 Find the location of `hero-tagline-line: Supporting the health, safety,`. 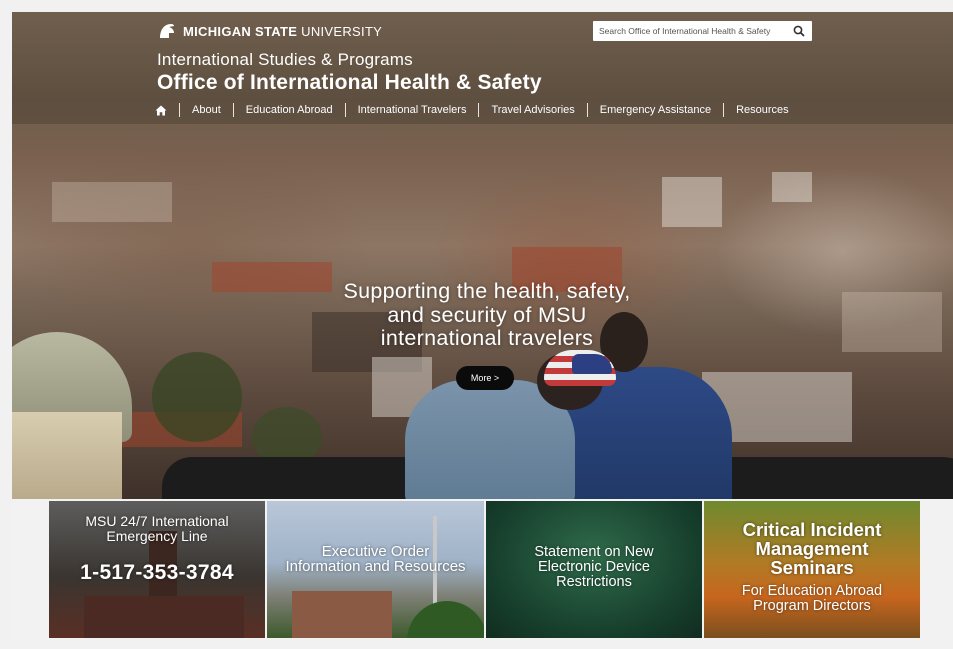

hero-tagline-line: Supporting the health, safety, is located at coordinates (487, 291).